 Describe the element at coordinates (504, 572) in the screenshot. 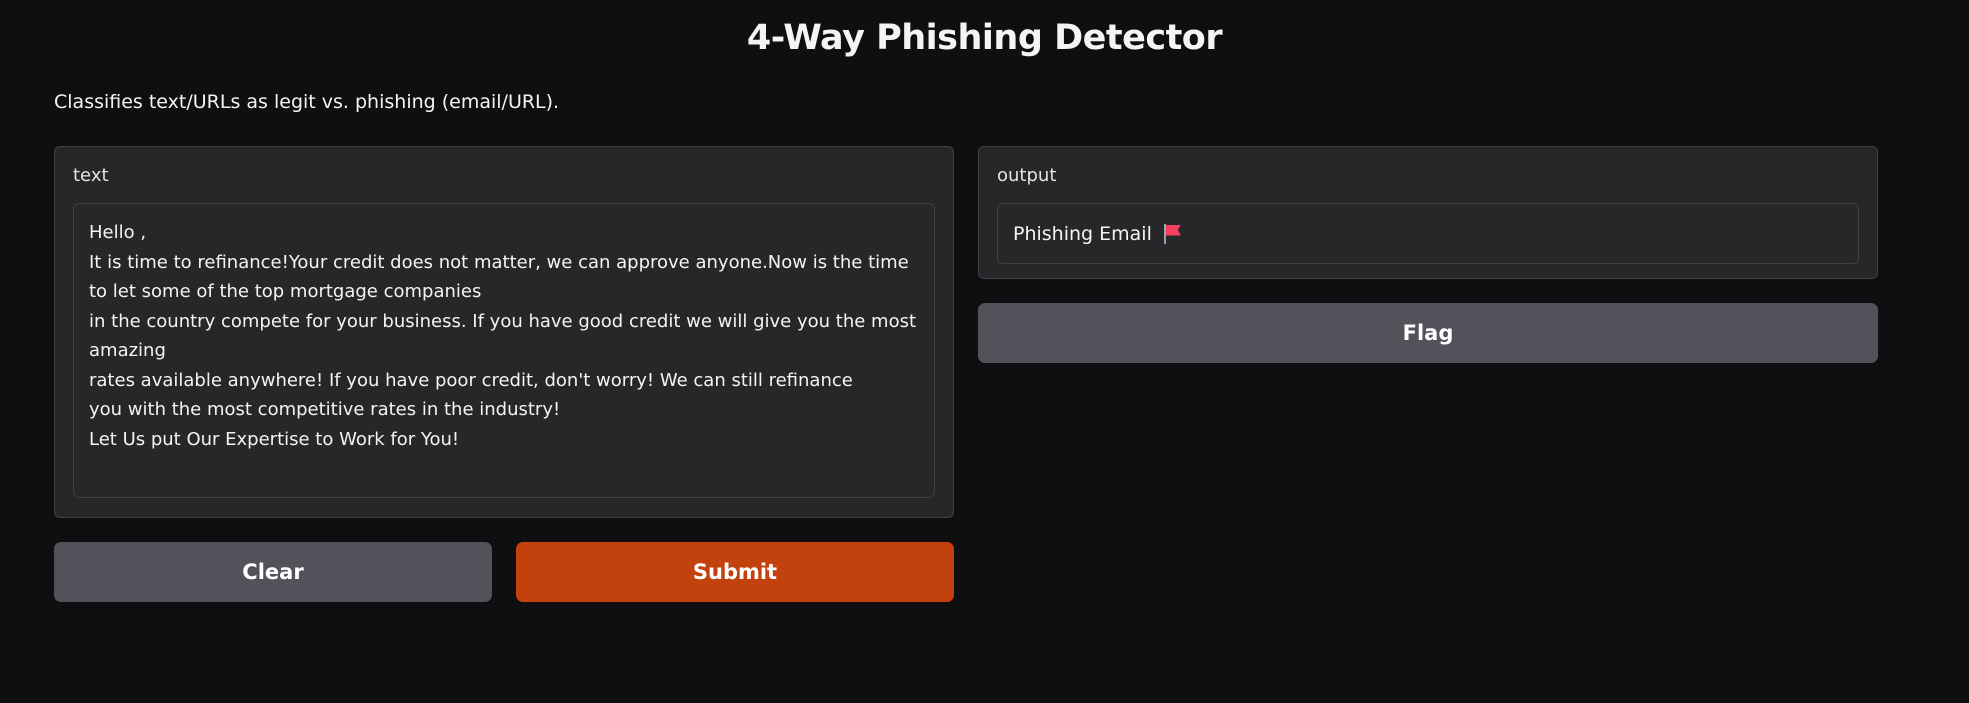

I see `input-button-row: Clear Submit` at that location.